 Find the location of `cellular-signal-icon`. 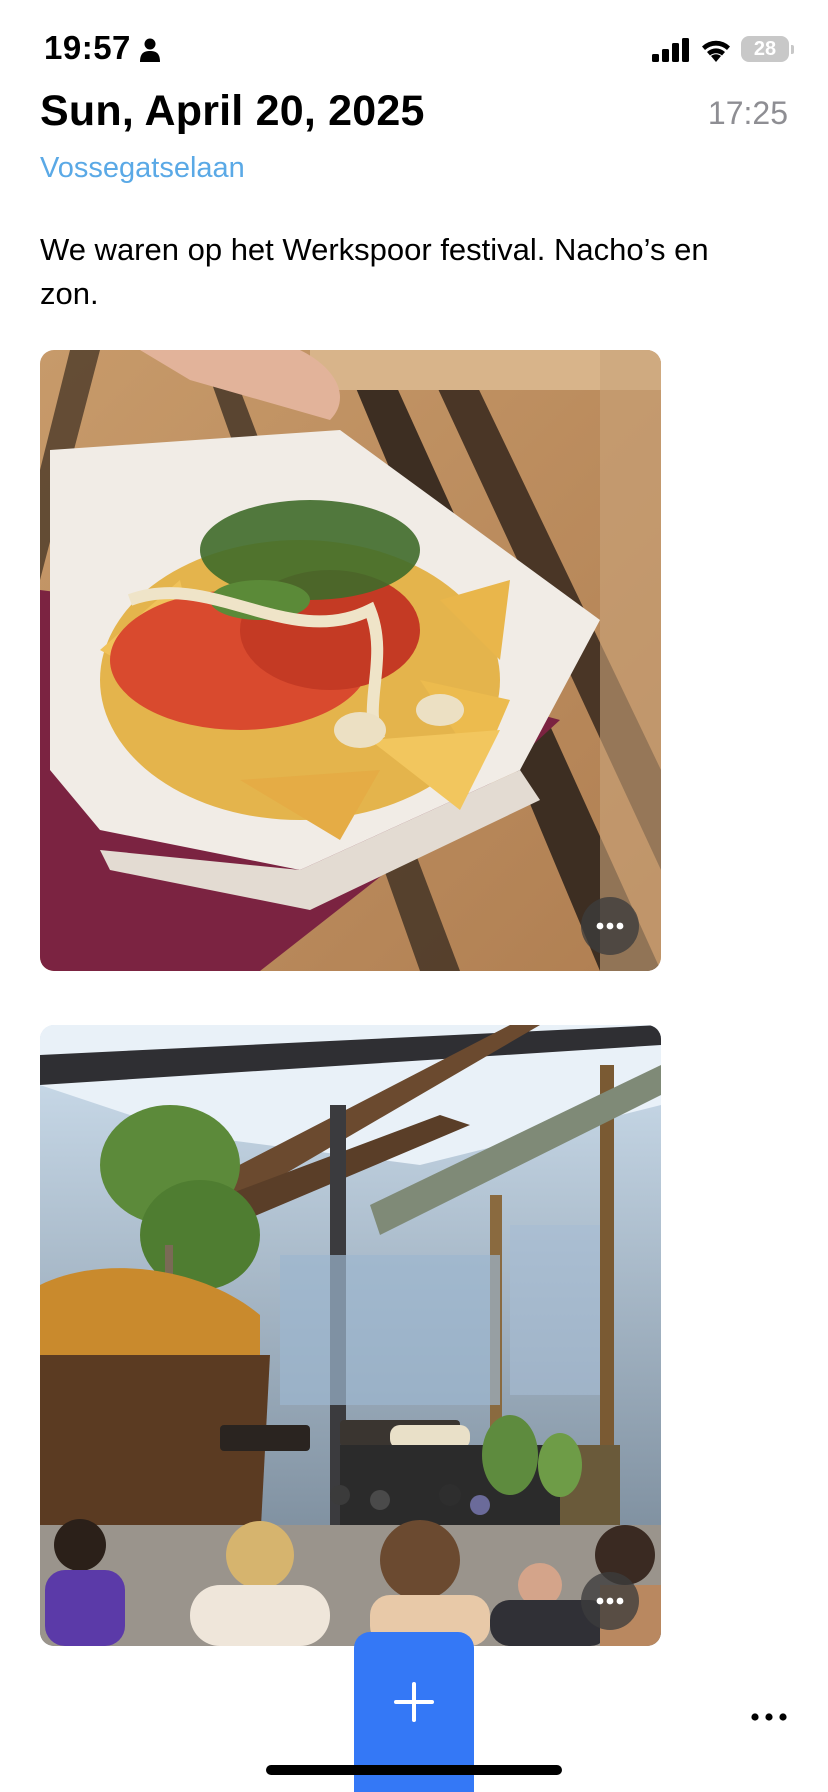

cellular-signal-icon is located at coordinates (670, 50).